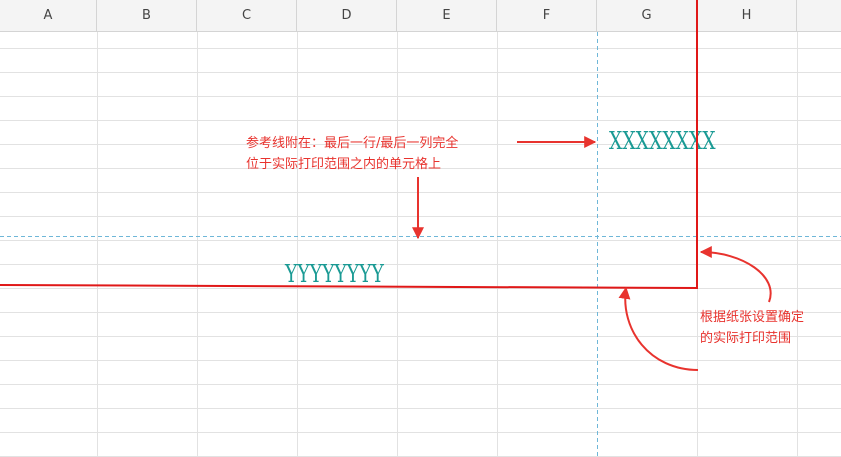 This screenshot has height=457, width=841. What do you see at coordinates (547, 15) in the screenshot?
I see `column-header-f: F` at bounding box center [547, 15].